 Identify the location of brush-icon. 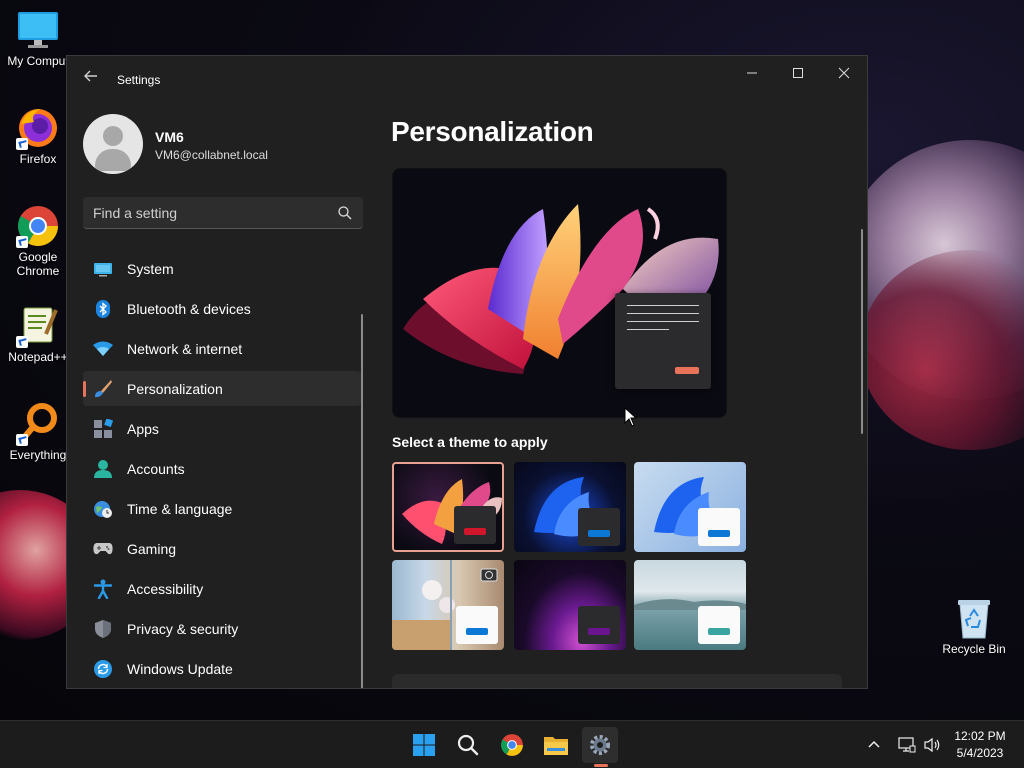
(103, 389).